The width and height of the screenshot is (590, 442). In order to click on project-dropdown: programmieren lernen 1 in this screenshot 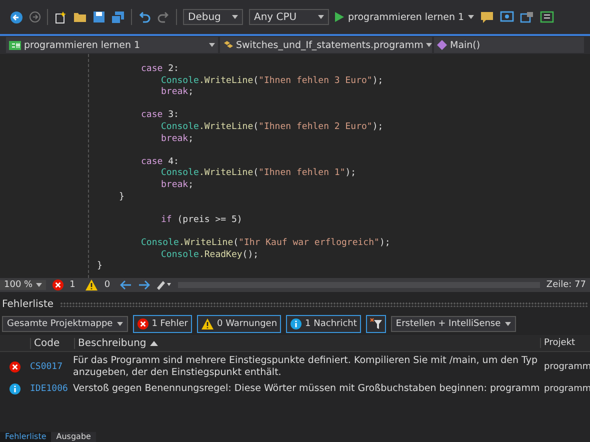, I will do `click(112, 45)`.